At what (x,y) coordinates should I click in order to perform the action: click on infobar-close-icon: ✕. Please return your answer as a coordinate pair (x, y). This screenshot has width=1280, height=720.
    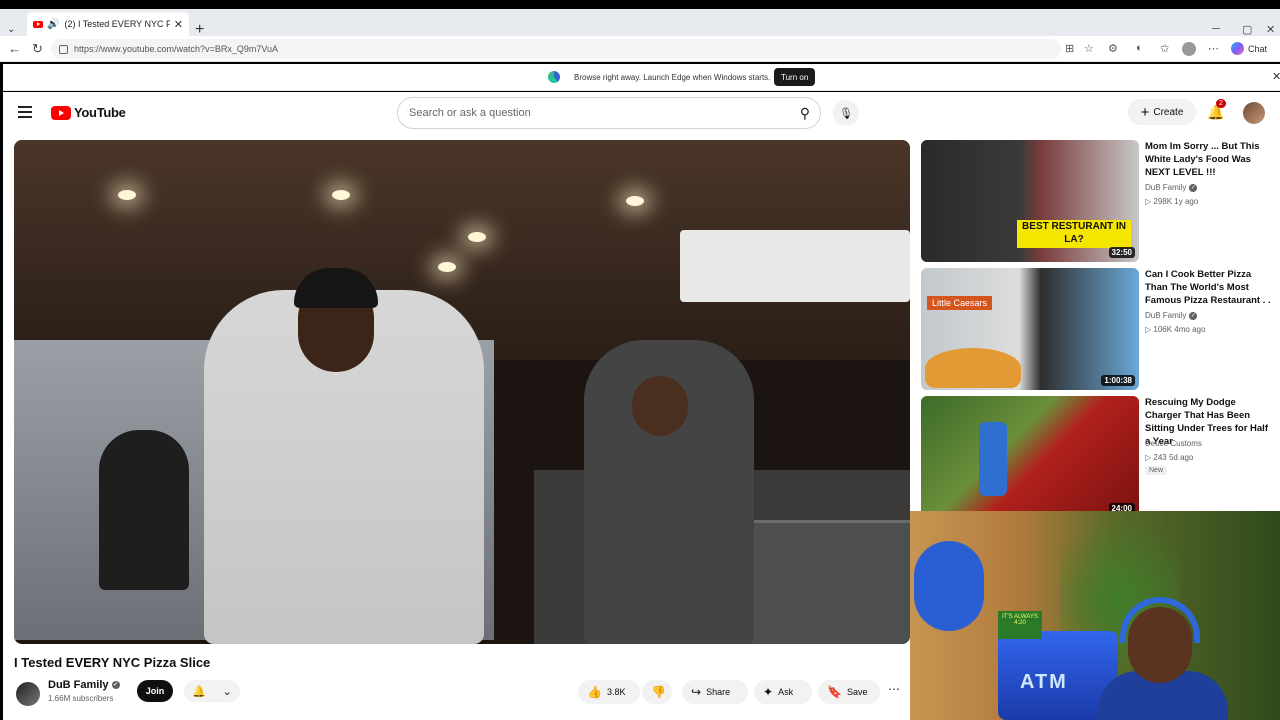
    Looking at the image, I should click on (1276, 76).